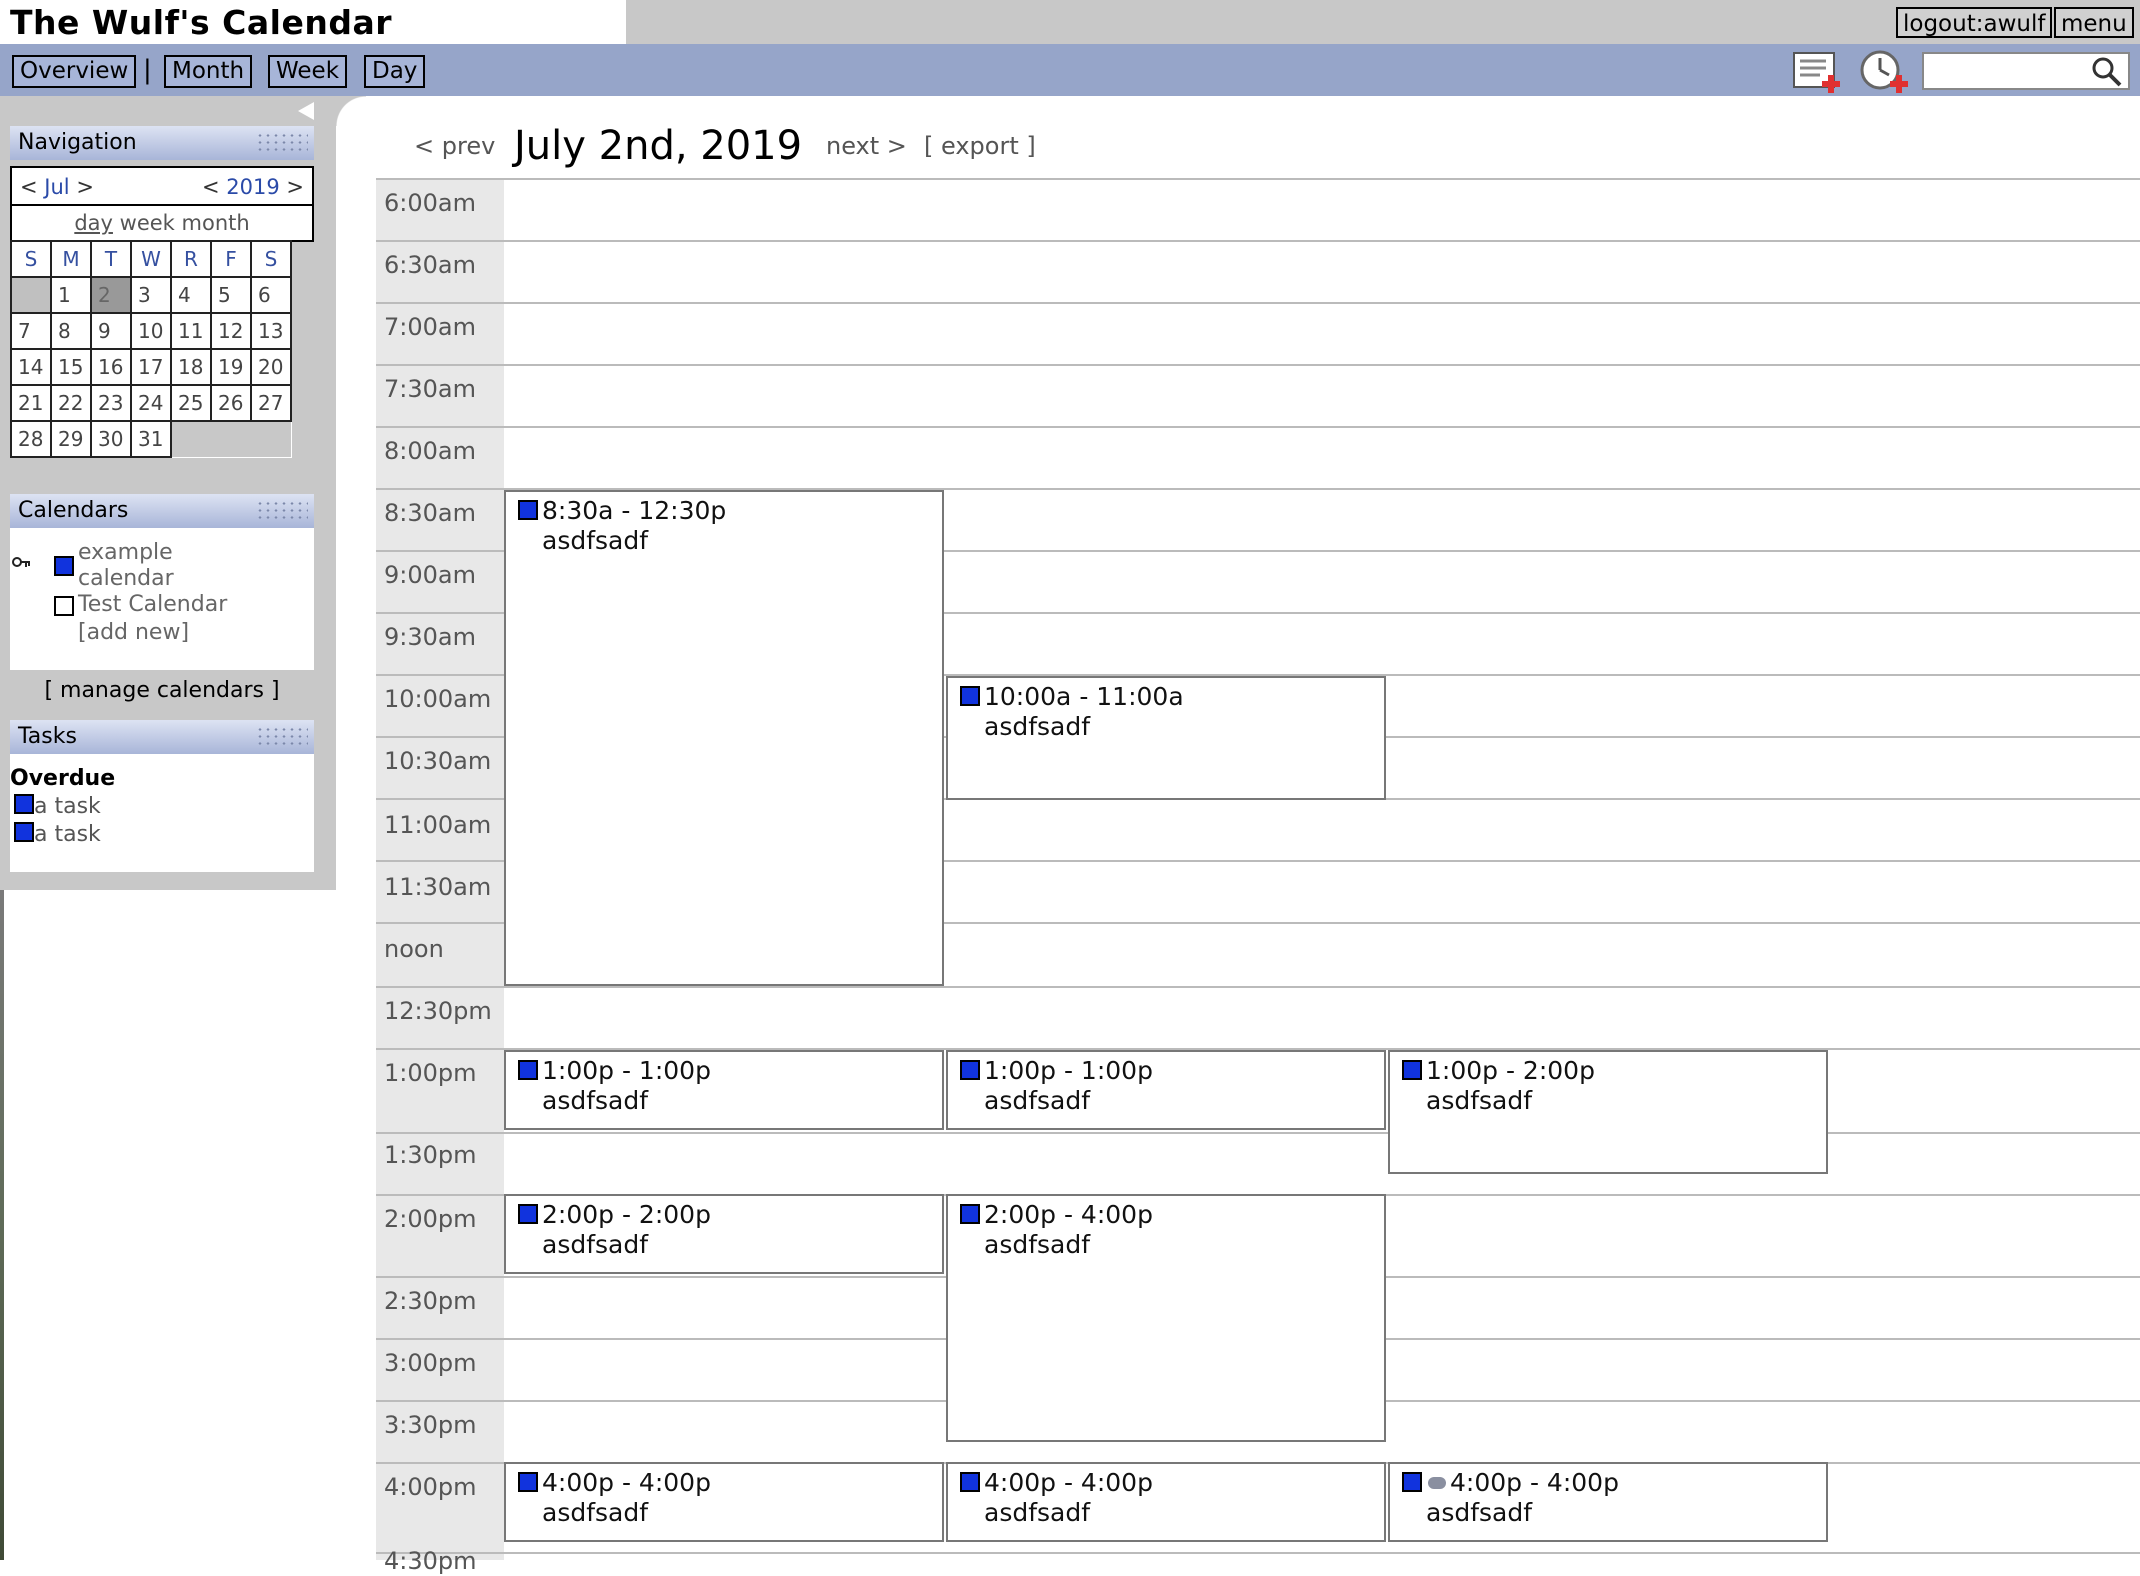  What do you see at coordinates (31, 331) in the screenshot?
I see `day-cell: 7` at bounding box center [31, 331].